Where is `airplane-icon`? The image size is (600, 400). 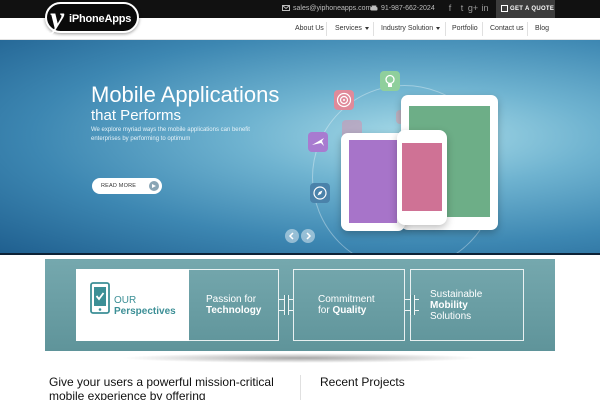 airplane-icon is located at coordinates (318, 142).